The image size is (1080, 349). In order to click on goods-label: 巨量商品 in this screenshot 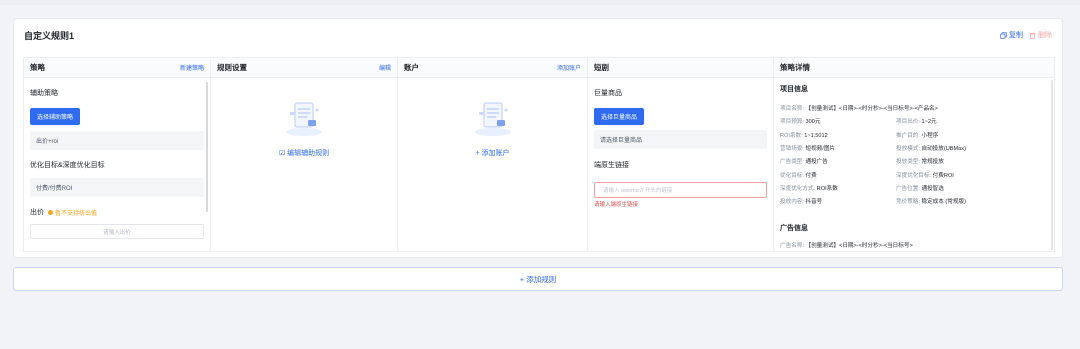, I will do `click(608, 93)`.